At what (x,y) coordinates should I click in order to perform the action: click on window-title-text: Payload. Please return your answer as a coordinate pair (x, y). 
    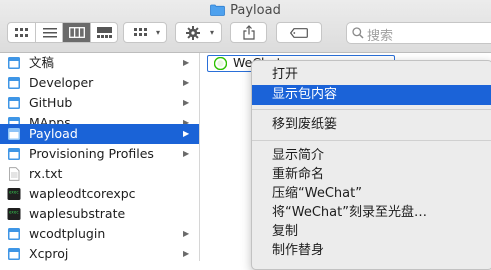
    Looking at the image, I should click on (255, 10).